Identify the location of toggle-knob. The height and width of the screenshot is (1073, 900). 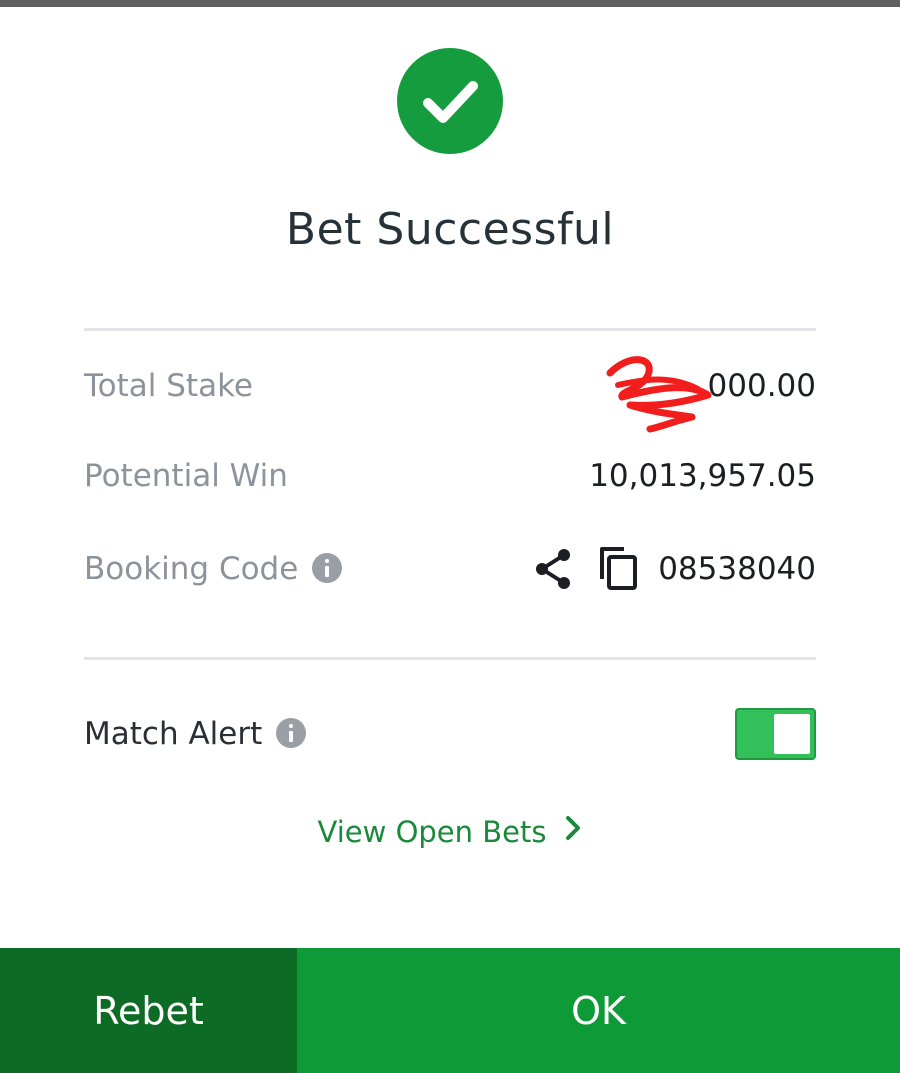
(792, 734).